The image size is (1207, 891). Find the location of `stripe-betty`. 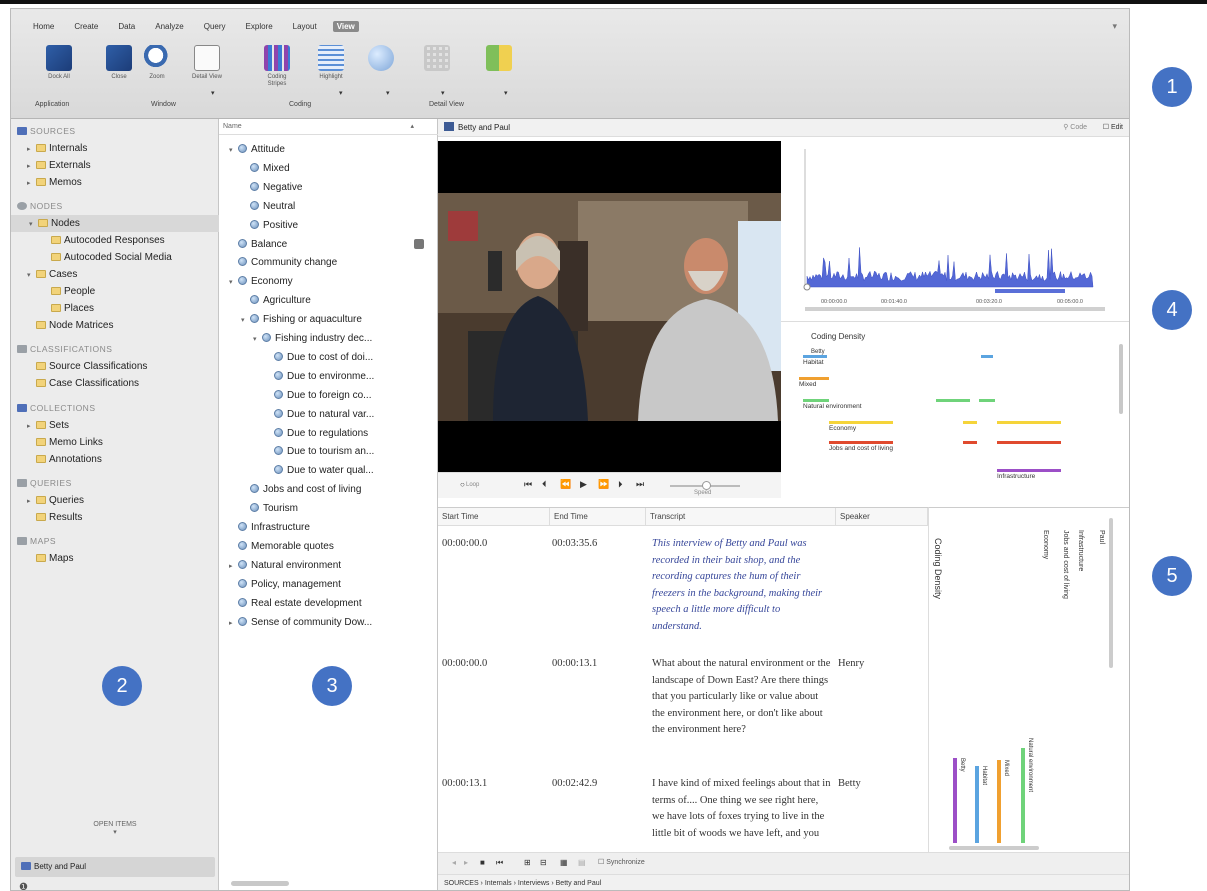

stripe-betty is located at coordinates (955, 800).